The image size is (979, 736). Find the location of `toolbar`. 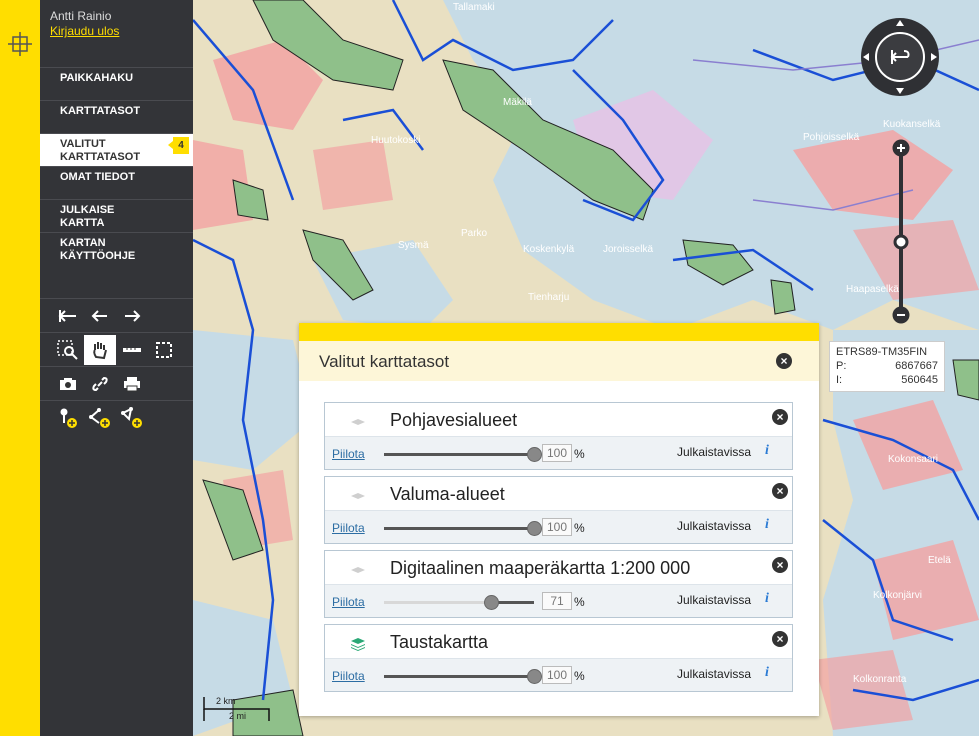

toolbar is located at coordinates (116, 366).